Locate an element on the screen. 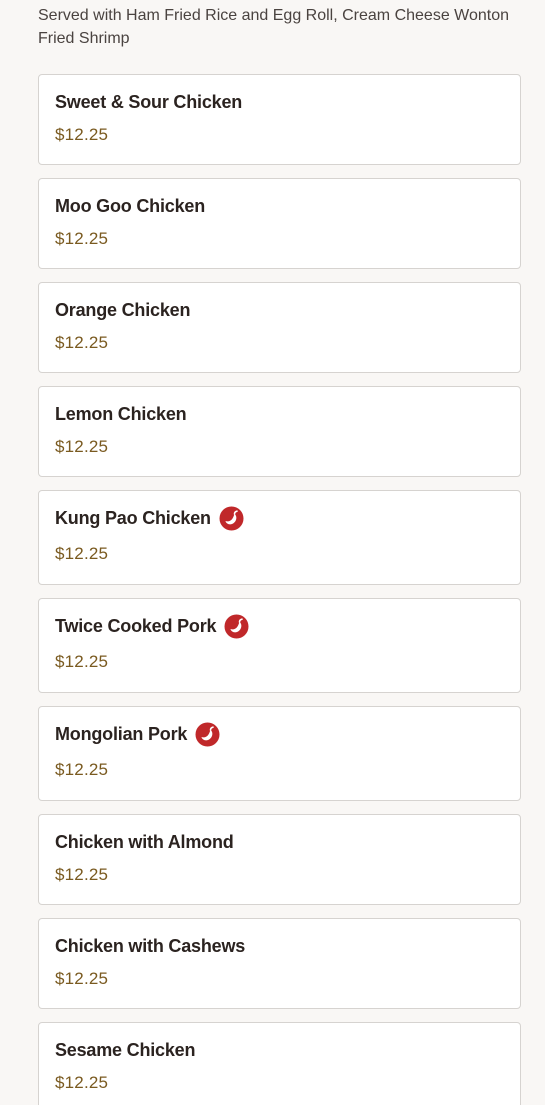  menu-item-card: Sweet & Sour Chicken $12.25 is located at coordinates (279, 119).